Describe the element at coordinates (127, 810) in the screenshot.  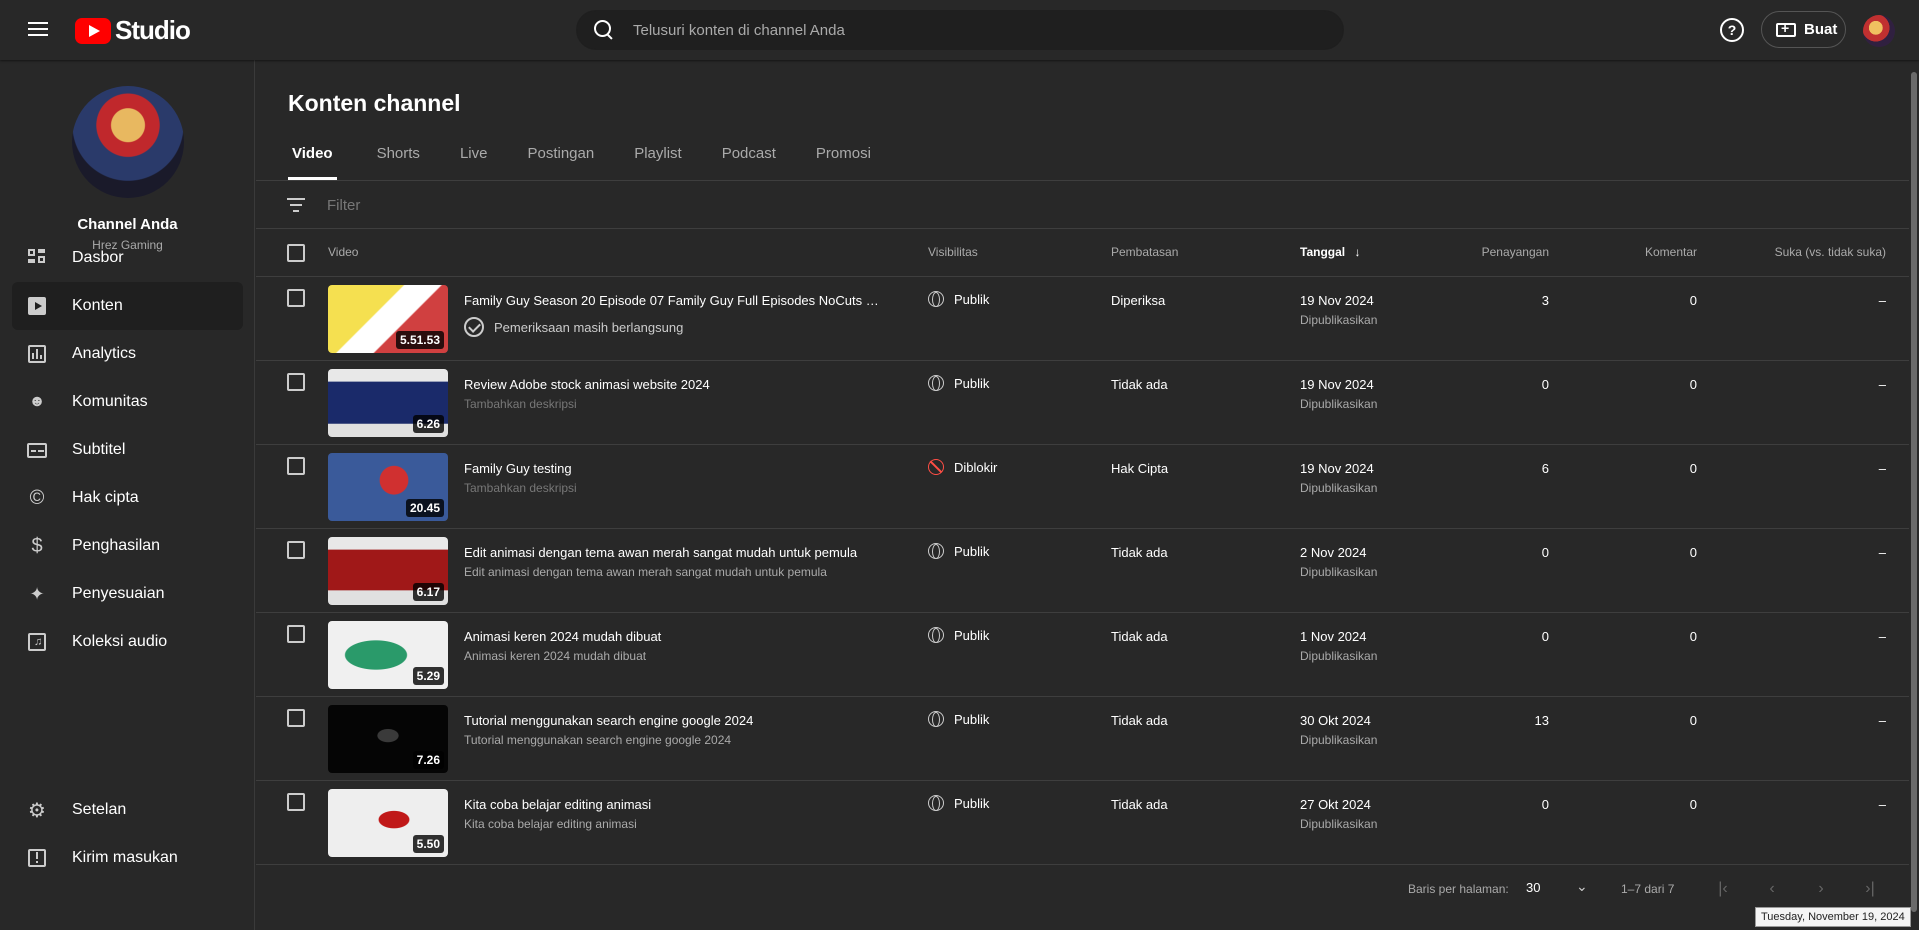
I see `sidebar-item-setelan: ⚙ Setelan` at that location.